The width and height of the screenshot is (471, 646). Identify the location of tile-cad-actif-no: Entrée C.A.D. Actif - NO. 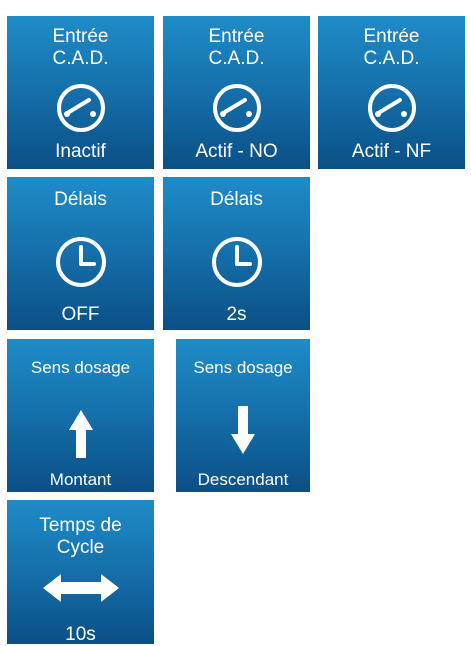
(236, 92).